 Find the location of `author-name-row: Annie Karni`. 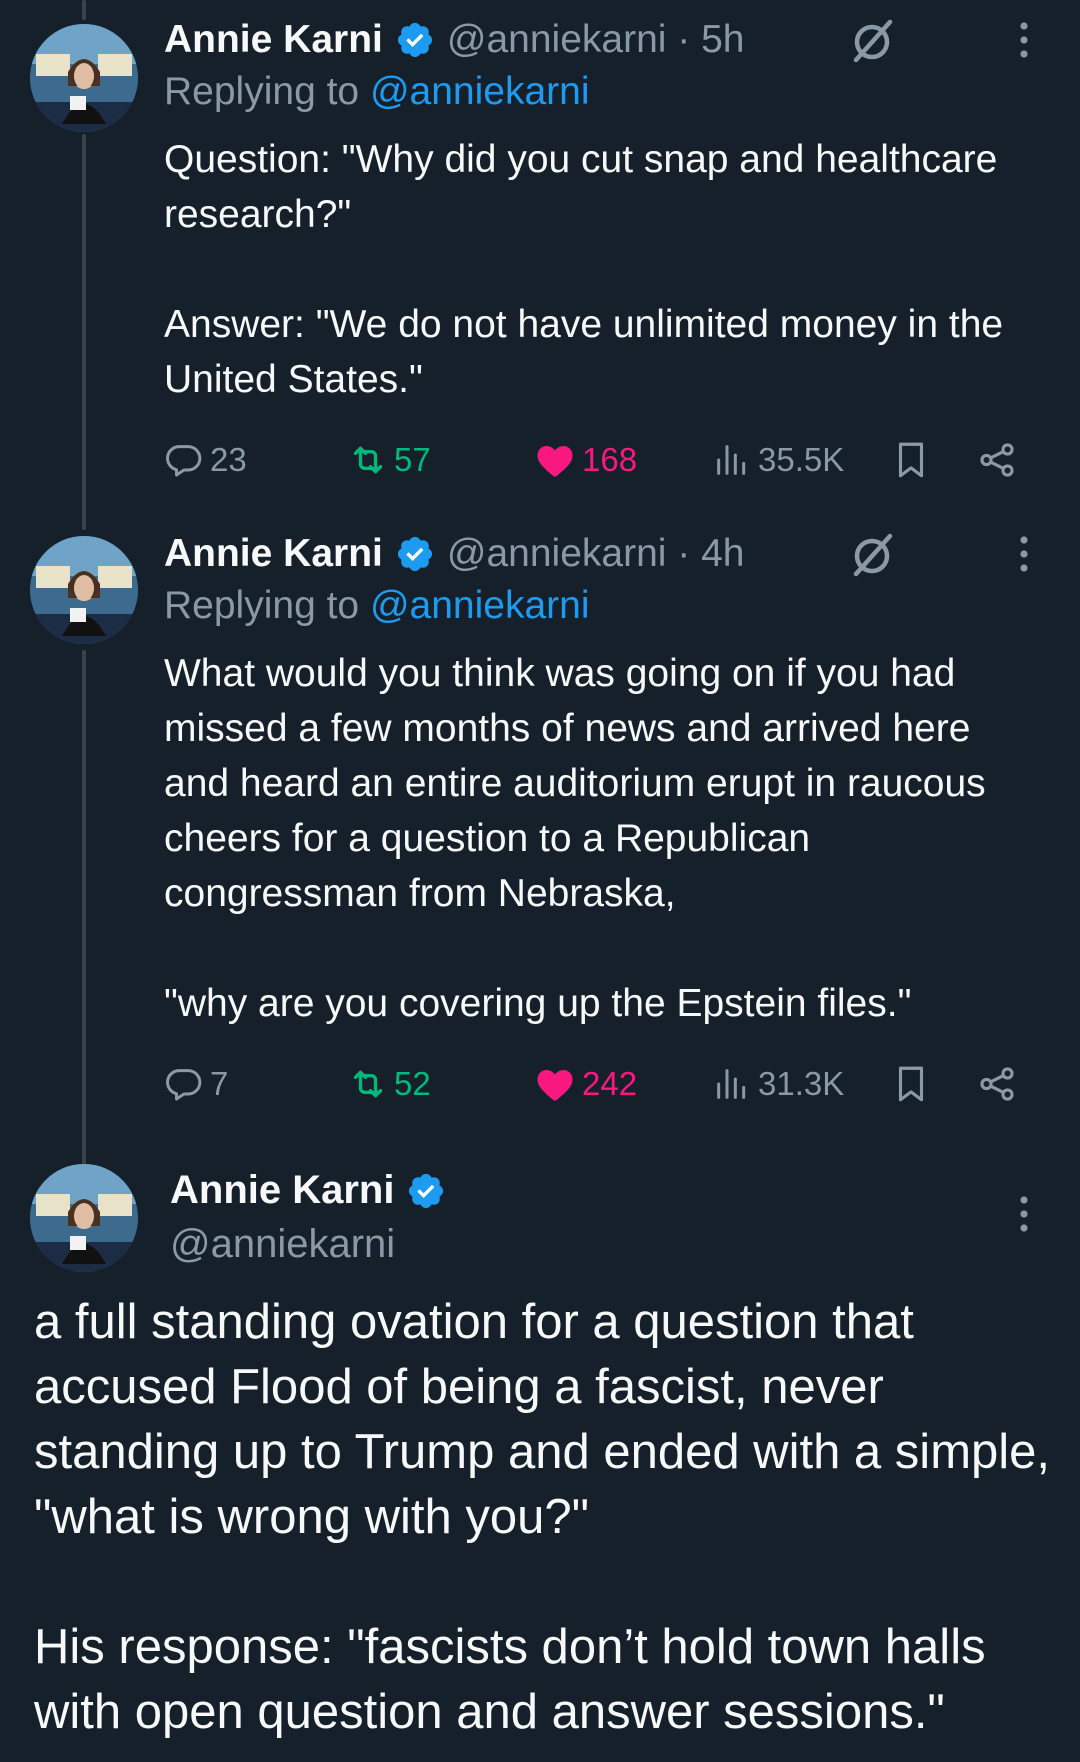

author-name-row: Annie Karni is located at coordinates (314, 1190).